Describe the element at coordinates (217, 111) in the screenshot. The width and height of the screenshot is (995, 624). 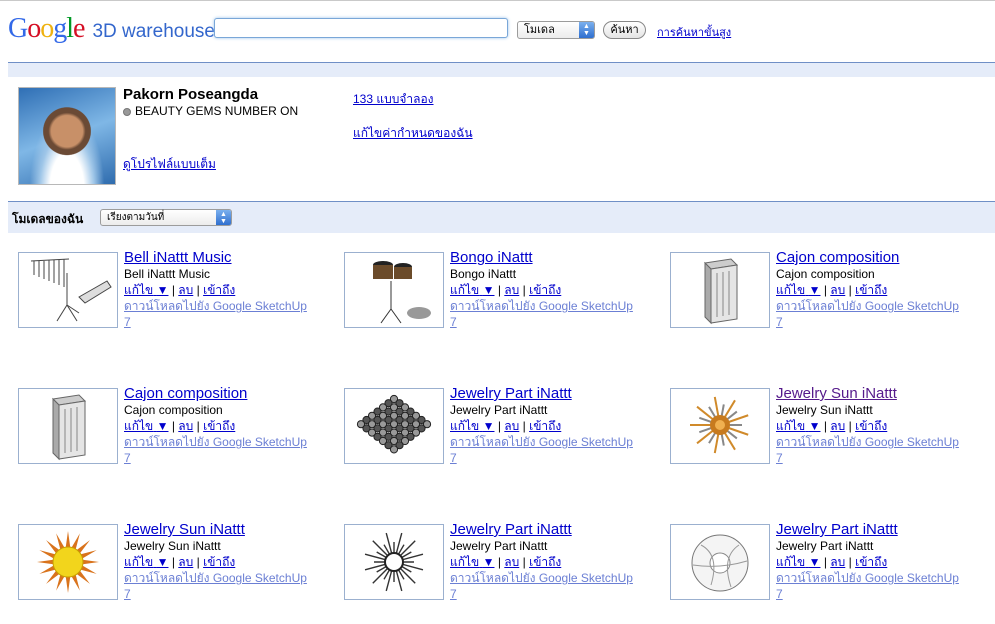
I see `profile-status-text: BEAUTY GEMS NUMBER ON` at that location.